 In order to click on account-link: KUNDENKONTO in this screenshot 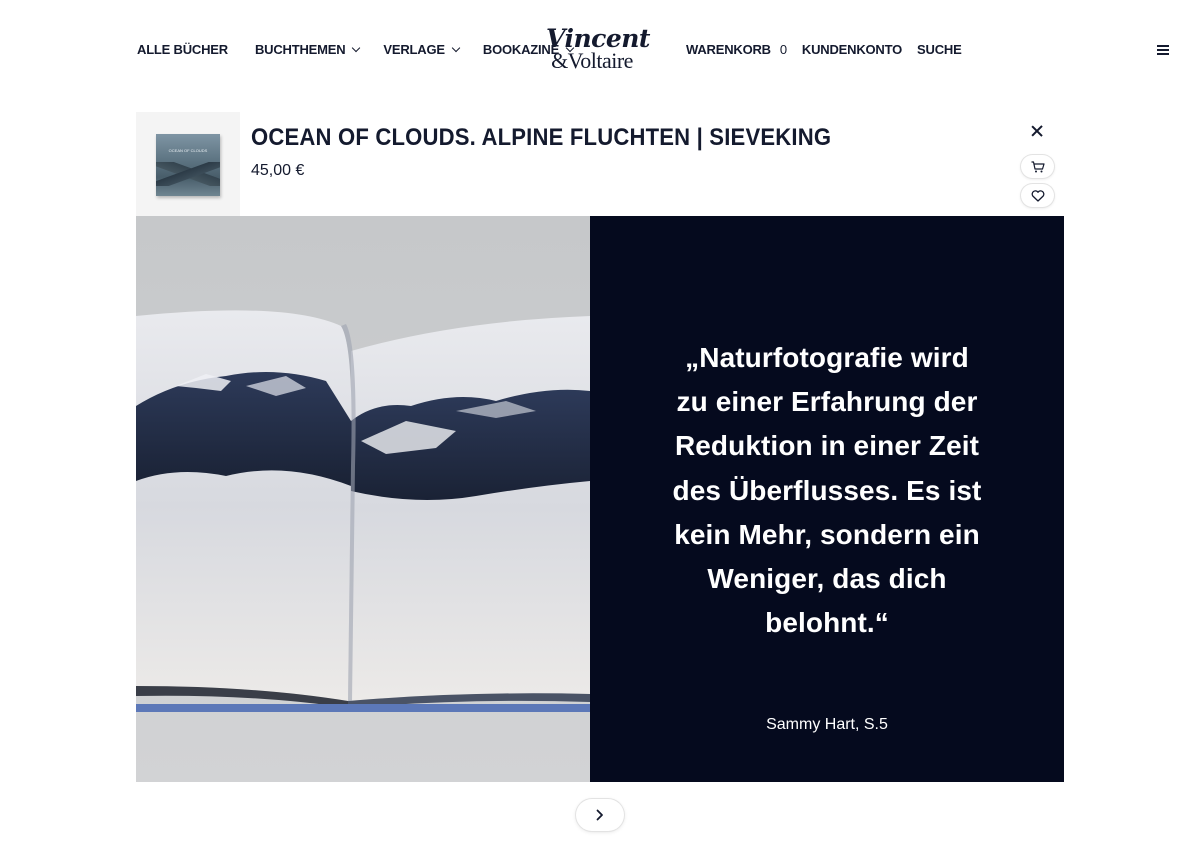, I will do `click(852, 49)`.